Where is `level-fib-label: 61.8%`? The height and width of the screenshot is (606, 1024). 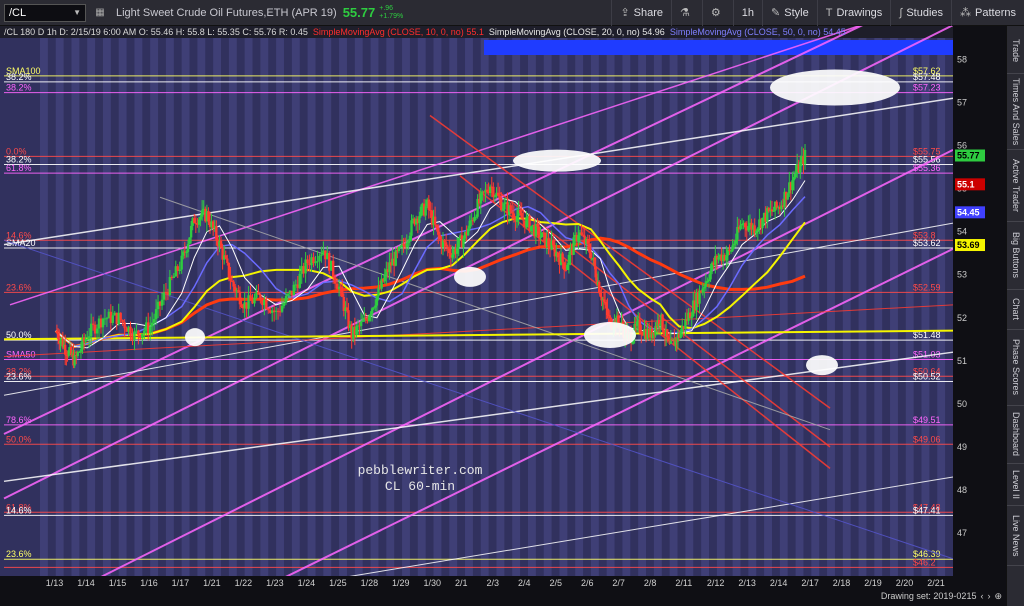
level-fib-label: 61.8% is located at coordinates (19, 168).